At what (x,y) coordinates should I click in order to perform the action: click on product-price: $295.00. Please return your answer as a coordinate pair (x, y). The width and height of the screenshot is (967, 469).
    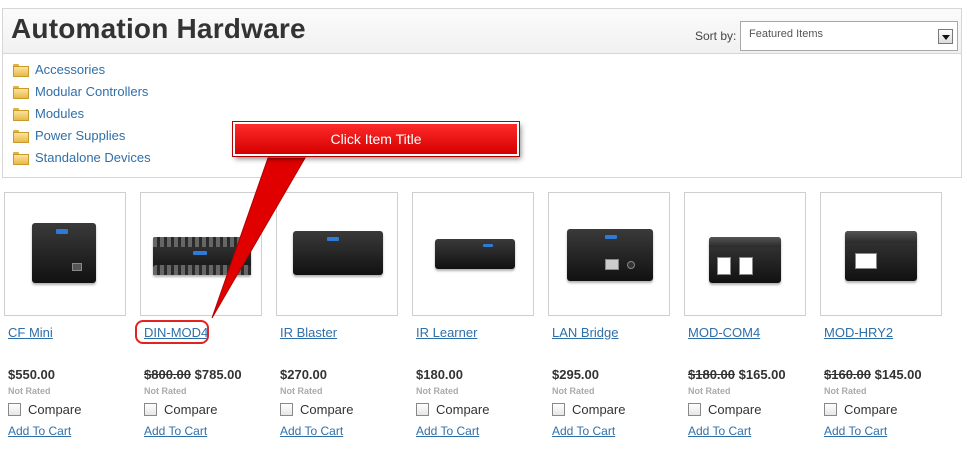
    Looking at the image, I should click on (575, 374).